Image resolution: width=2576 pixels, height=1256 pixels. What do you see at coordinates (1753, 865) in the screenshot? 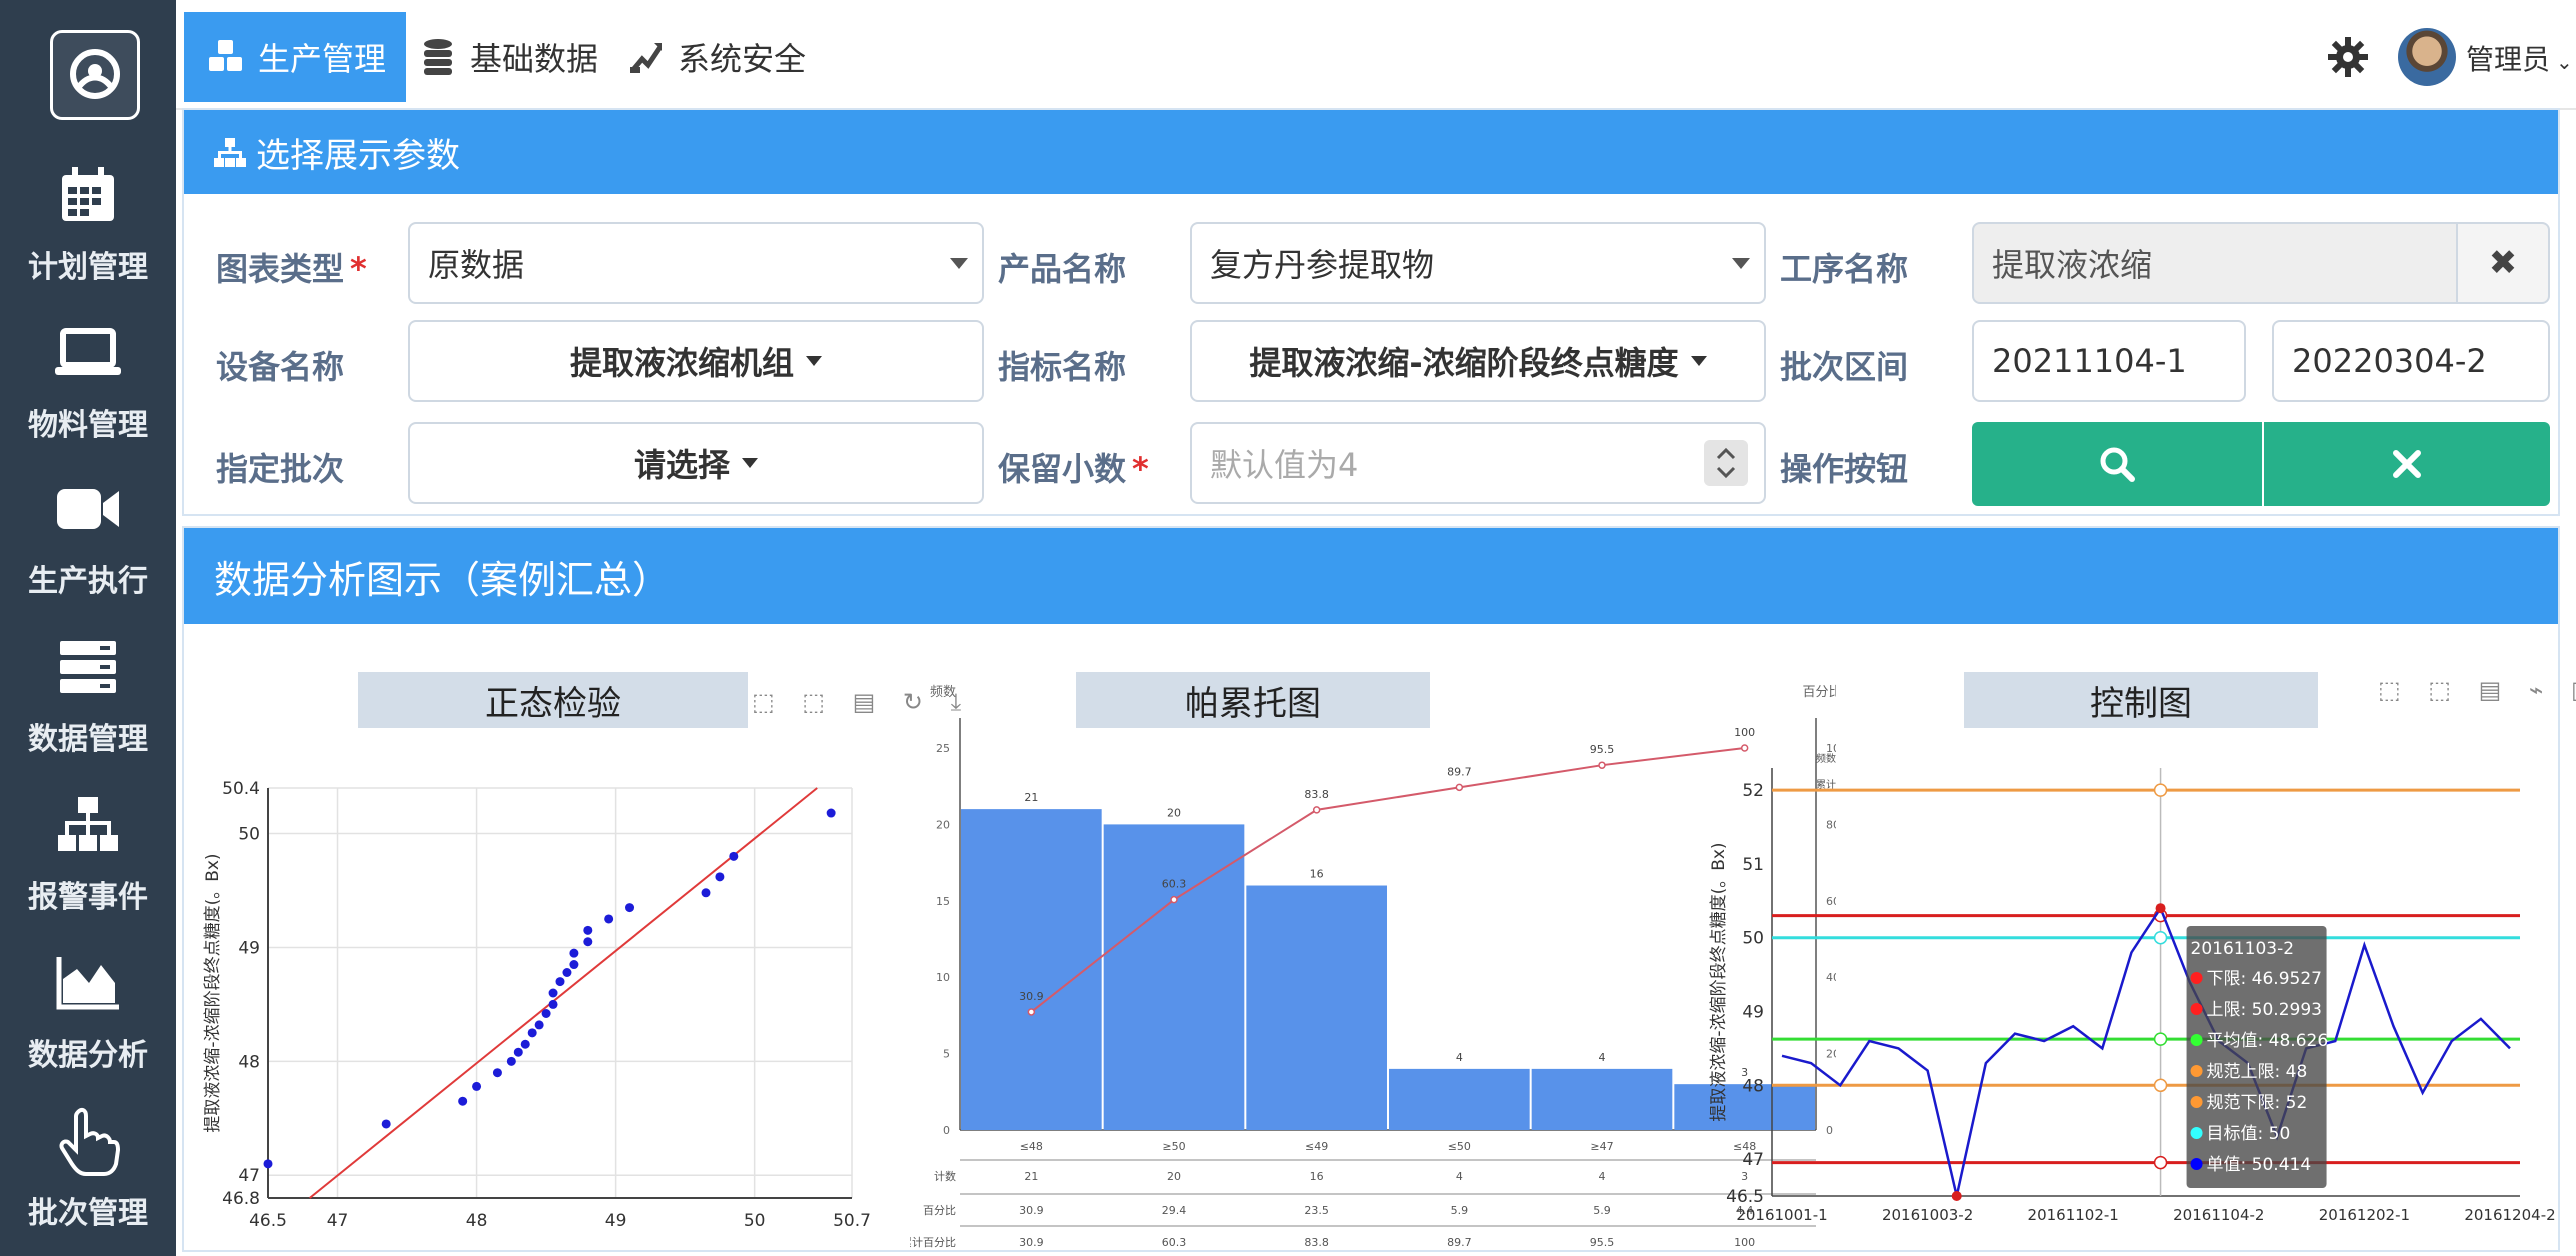
I see `y-tick-label: 51` at bounding box center [1753, 865].